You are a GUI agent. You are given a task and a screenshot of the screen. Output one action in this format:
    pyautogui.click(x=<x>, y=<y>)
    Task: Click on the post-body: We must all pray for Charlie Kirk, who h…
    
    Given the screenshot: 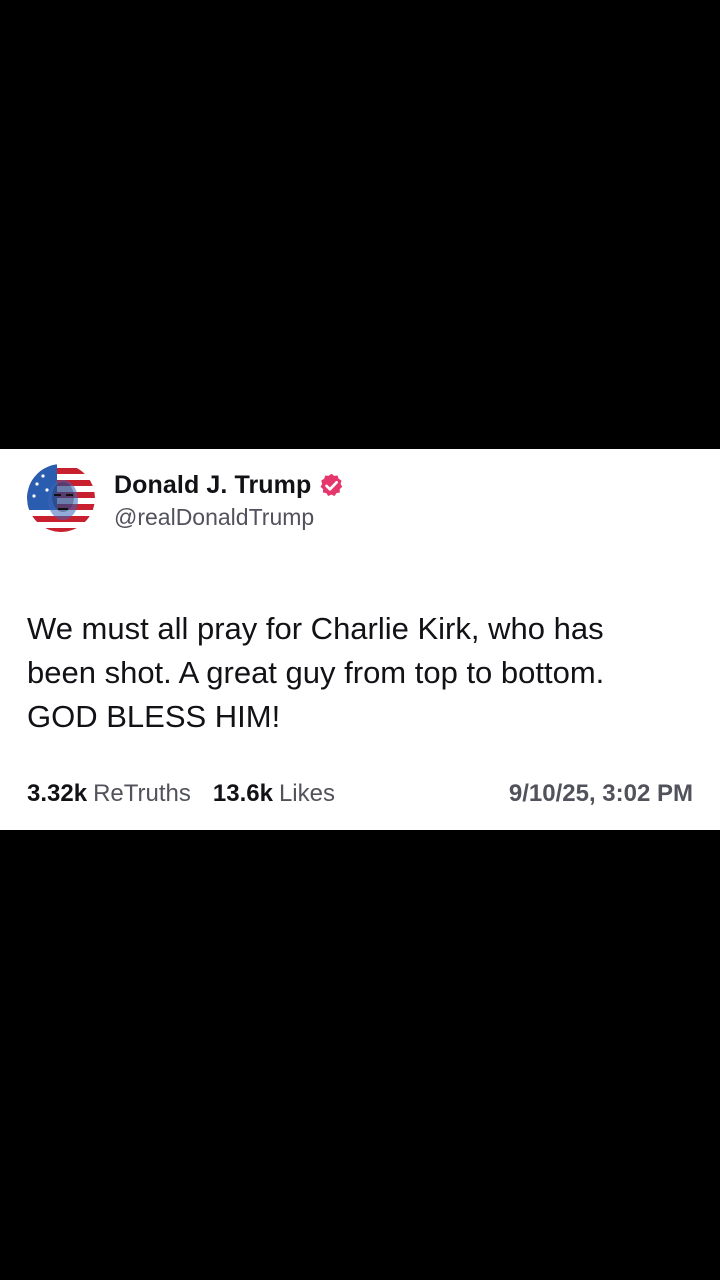 What is the action you would take?
    pyautogui.click(x=362, y=673)
    